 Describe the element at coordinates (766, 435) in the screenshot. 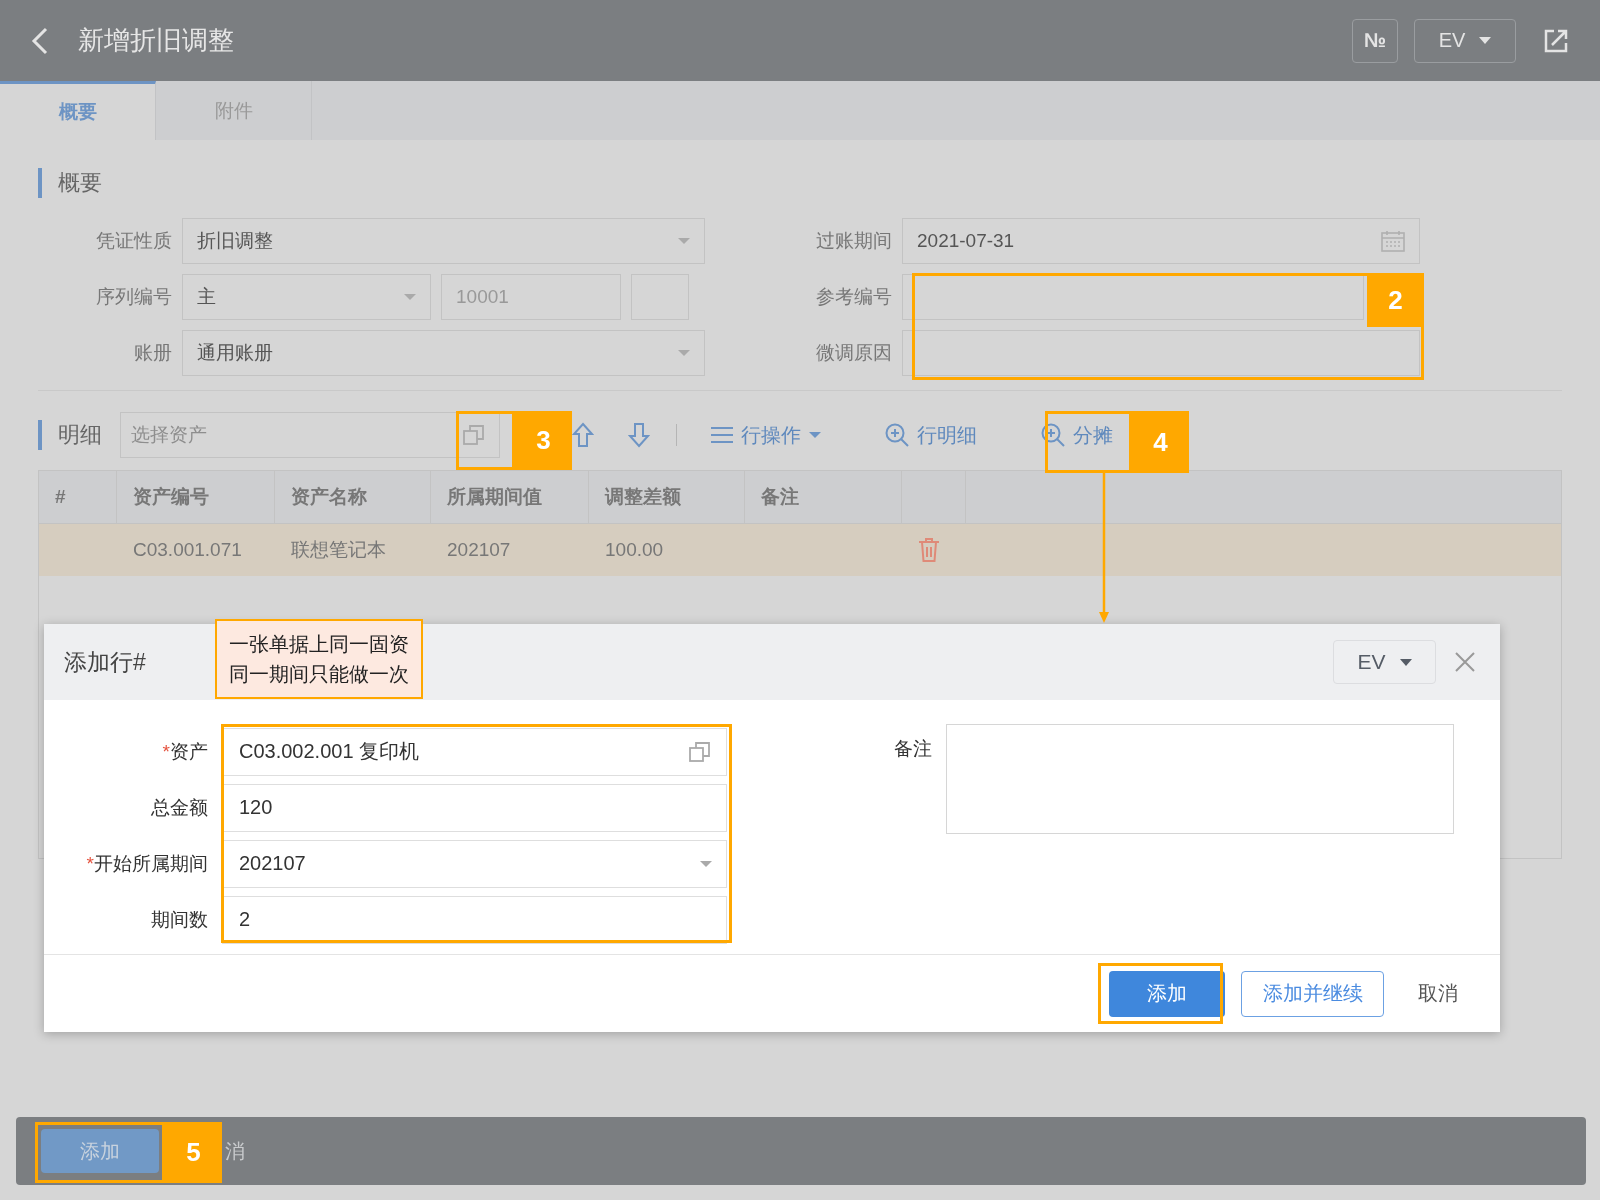

I see `row-actions-menu: 行操作` at that location.